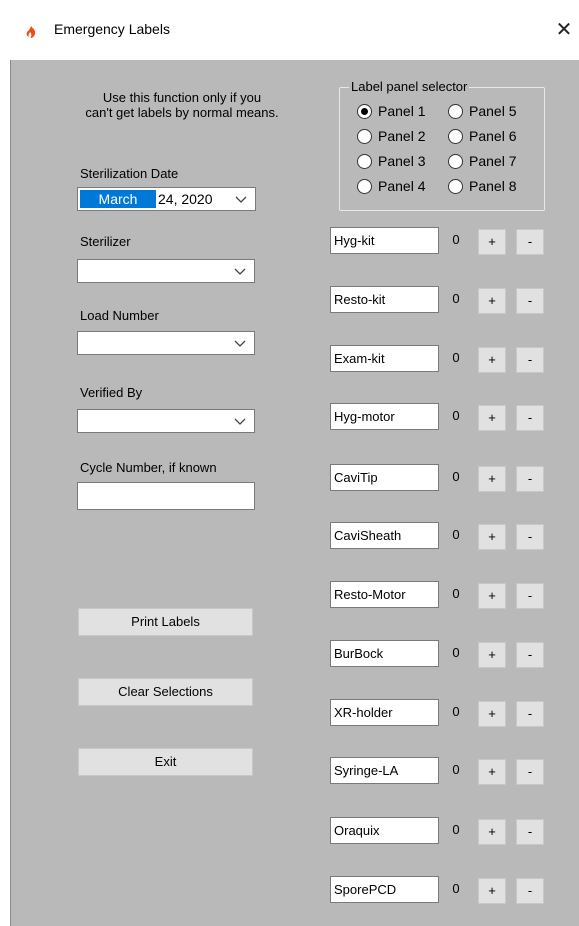 Image resolution: width=579 pixels, height=926 pixels. I want to click on radio-panel-7: Panel 7, so click(482, 161).